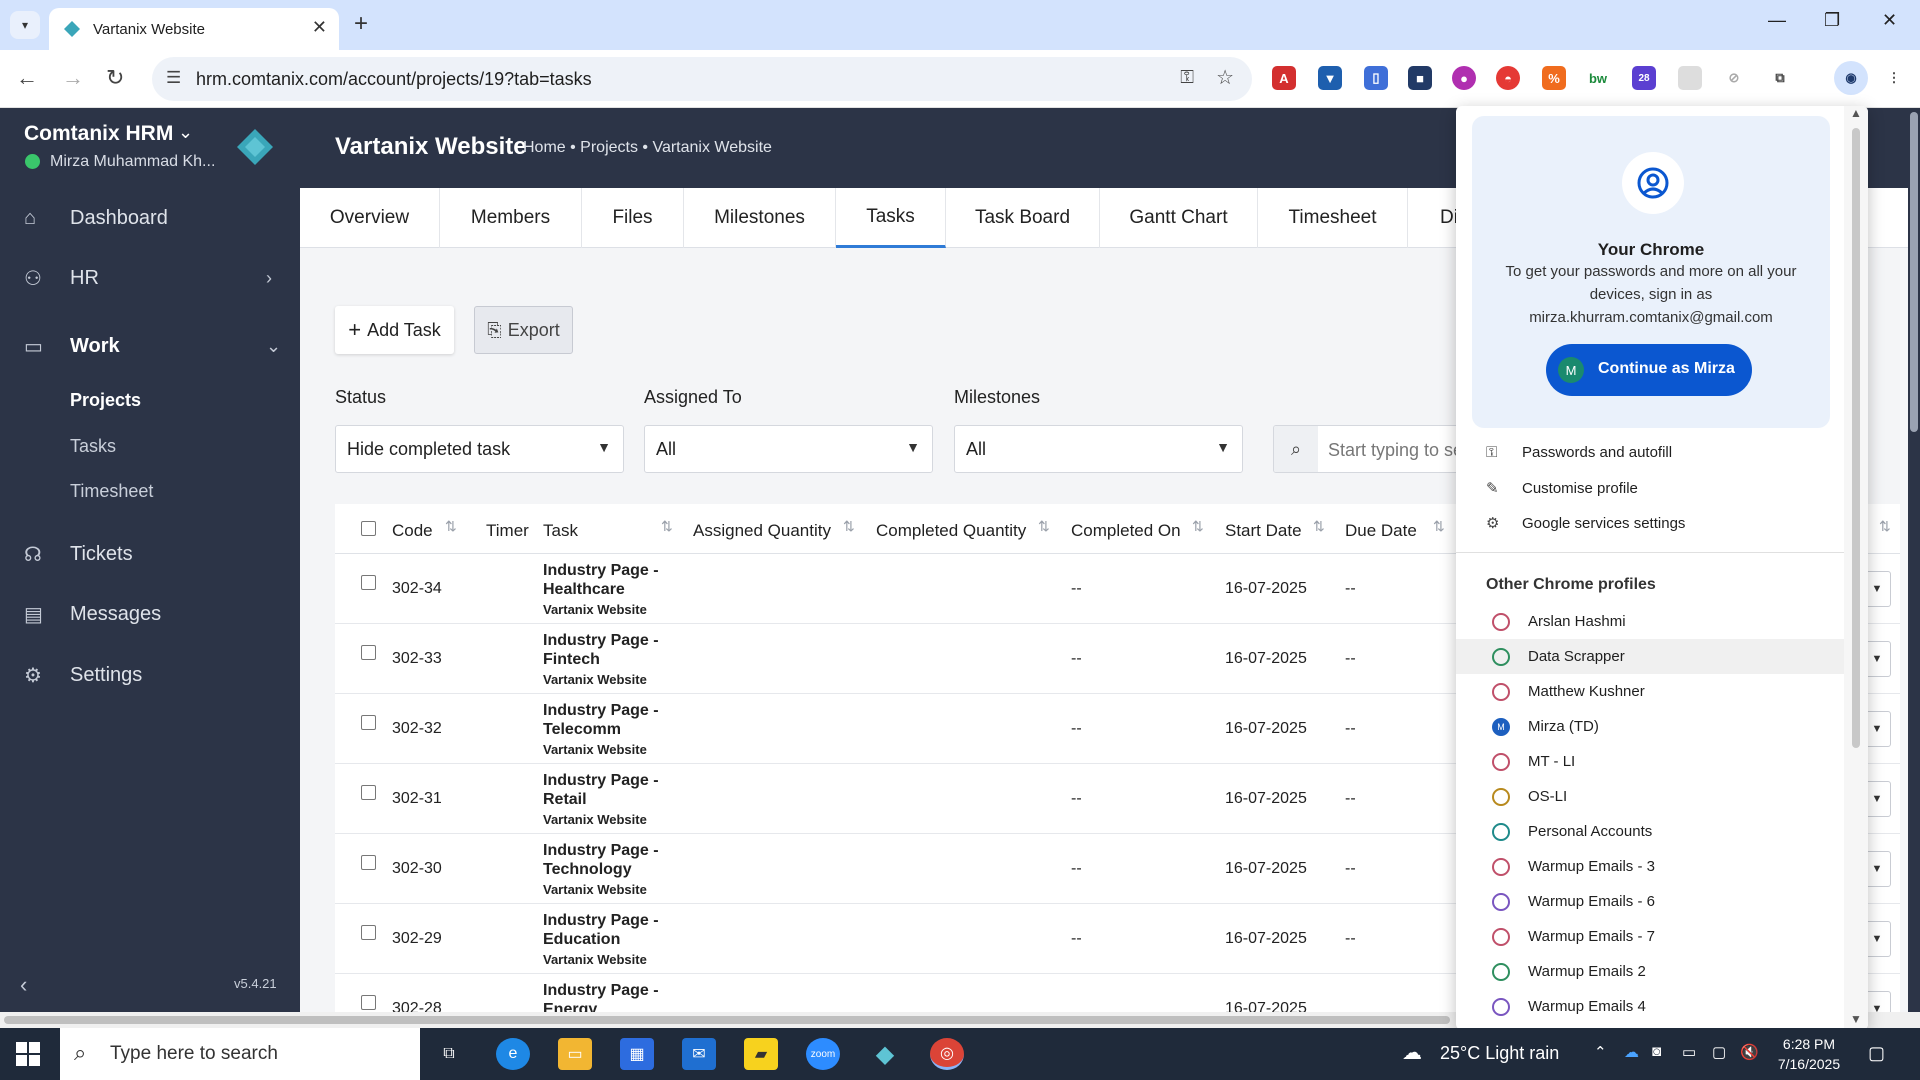 The image size is (1920, 1080). I want to click on pdf-extension-icon: A, so click(1284, 78).